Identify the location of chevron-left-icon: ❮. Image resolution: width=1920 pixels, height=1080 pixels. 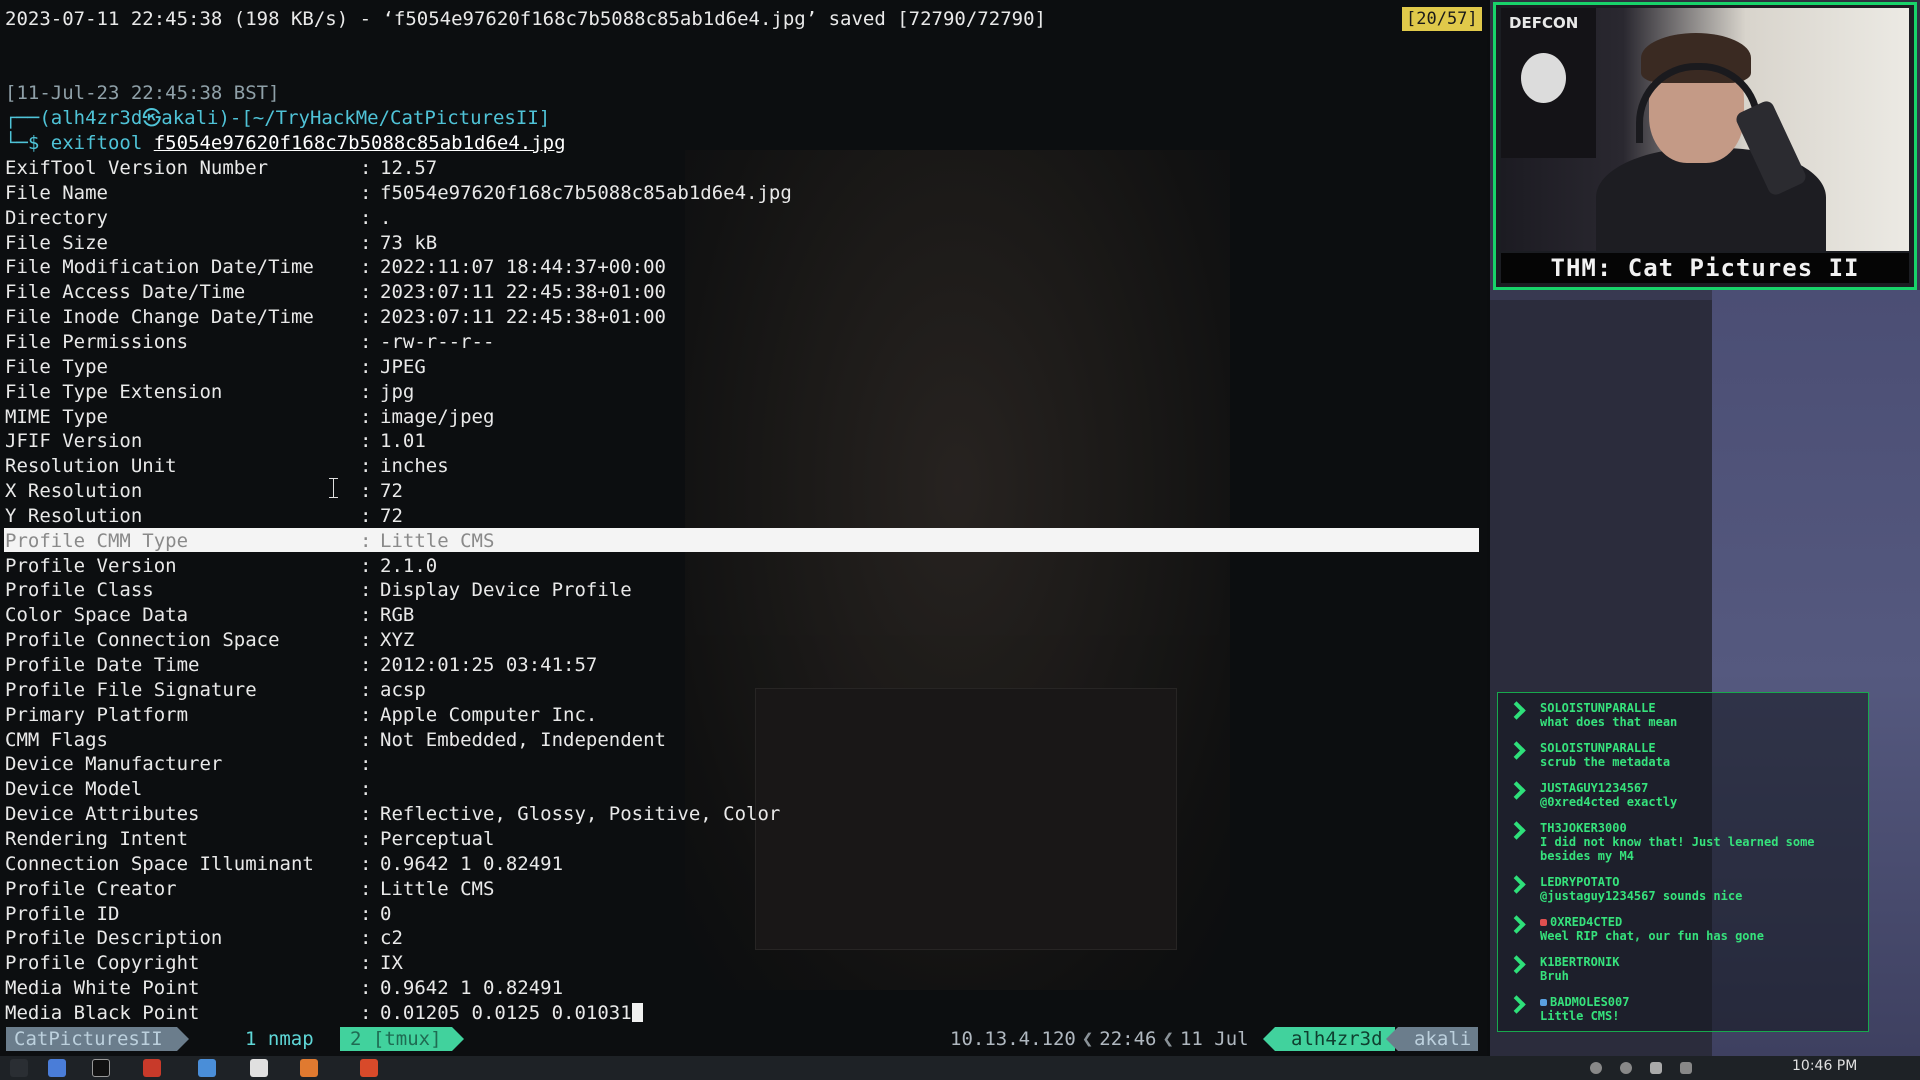
(1168, 1039).